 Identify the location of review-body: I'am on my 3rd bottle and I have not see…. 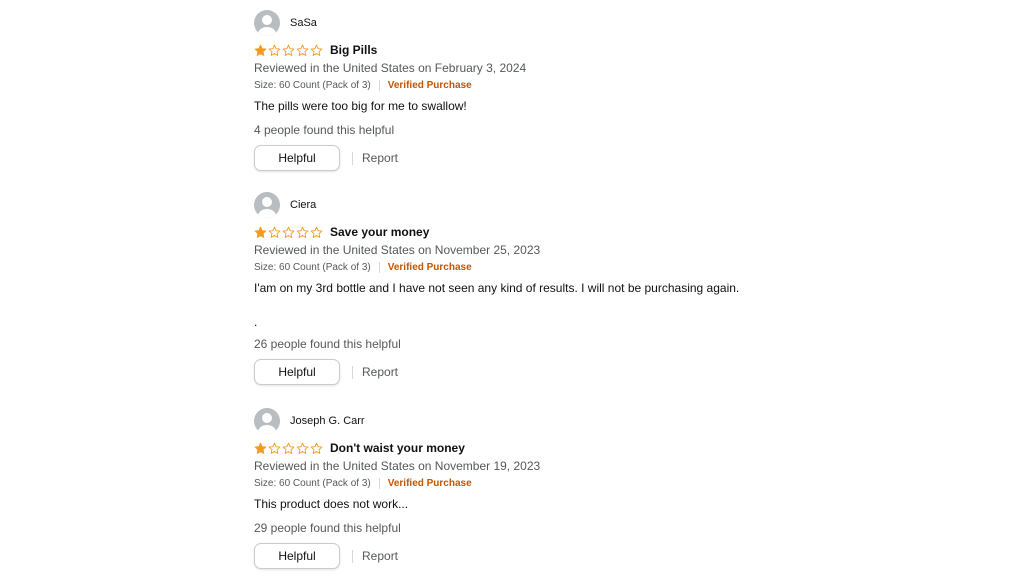
(497, 288).